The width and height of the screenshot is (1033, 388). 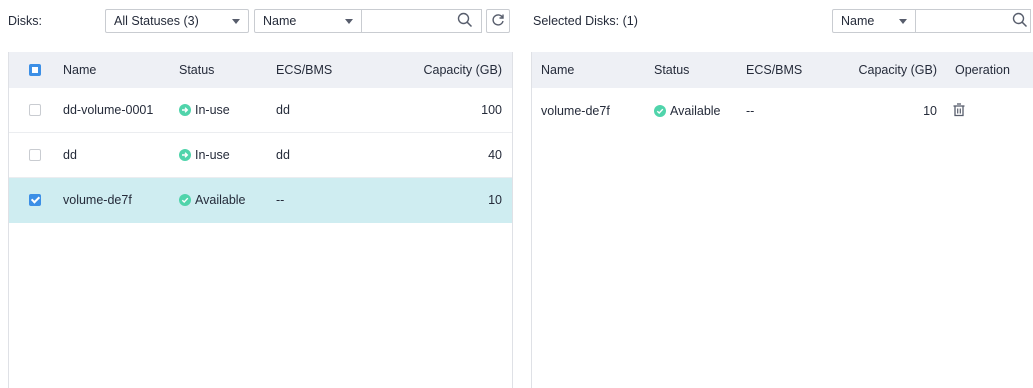 What do you see at coordinates (491, 110) in the screenshot?
I see `capacity-cell: 100` at bounding box center [491, 110].